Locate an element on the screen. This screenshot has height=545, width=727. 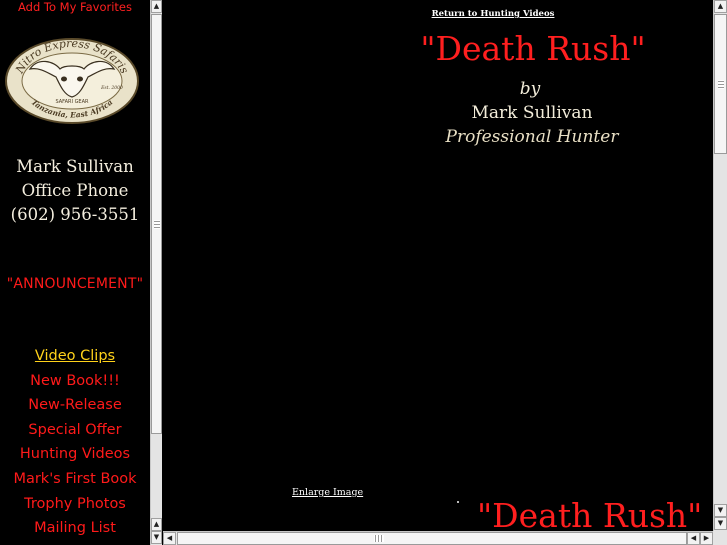
author-profession: Professional Hunter is located at coordinates (532, 137).